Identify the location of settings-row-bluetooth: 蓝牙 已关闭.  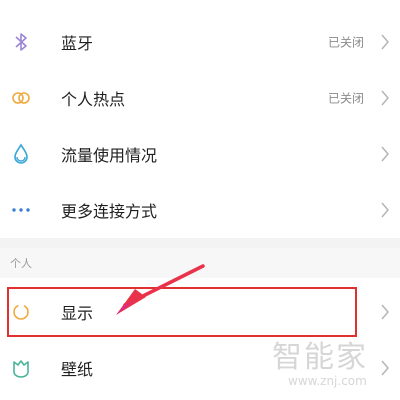
(200, 42).